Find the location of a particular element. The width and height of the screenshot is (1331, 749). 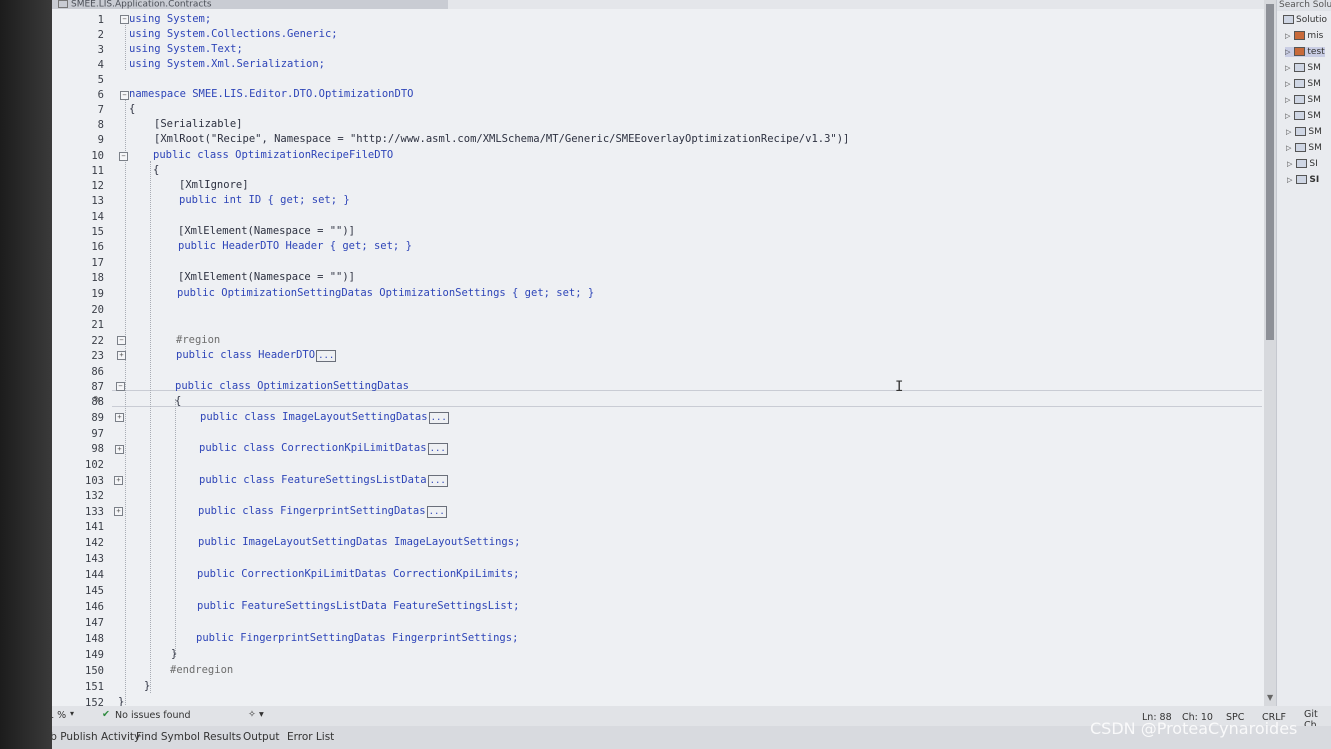

code-cleanup-icon: ✧ ▾ is located at coordinates (256, 714).